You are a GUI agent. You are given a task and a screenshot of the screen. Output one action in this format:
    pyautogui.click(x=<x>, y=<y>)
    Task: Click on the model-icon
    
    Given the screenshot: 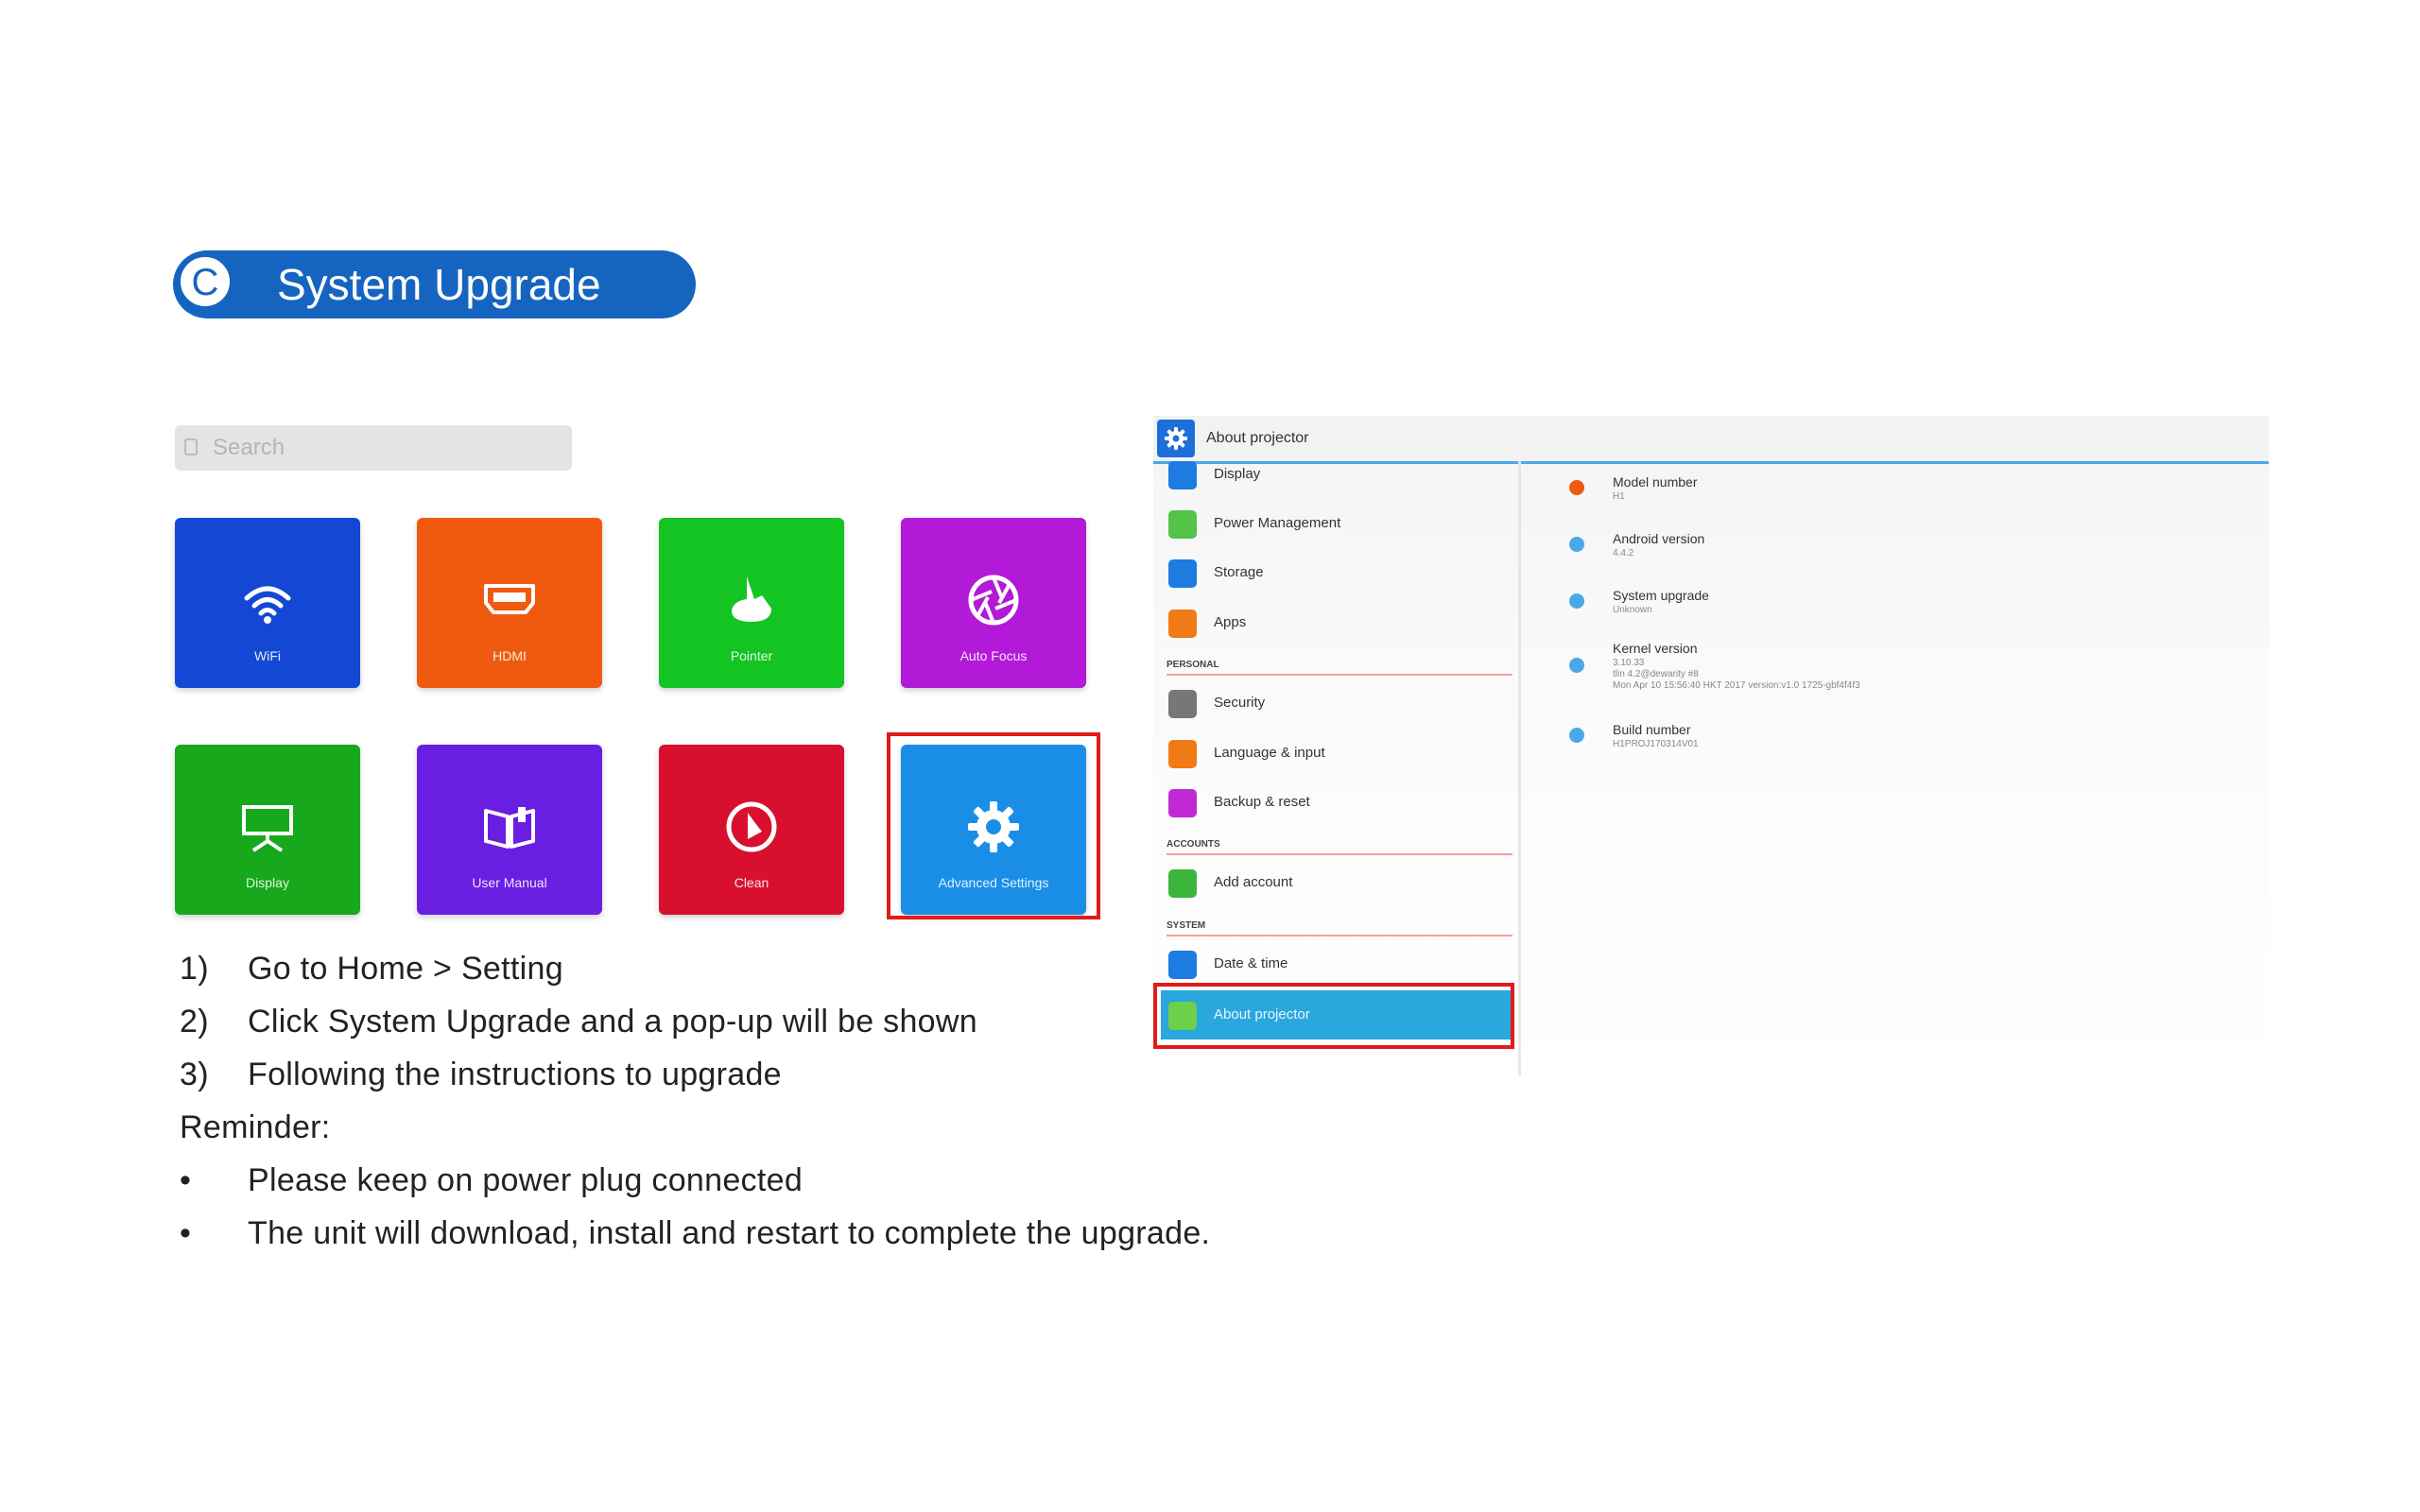 What is the action you would take?
    pyautogui.click(x=1576, y=487)
    